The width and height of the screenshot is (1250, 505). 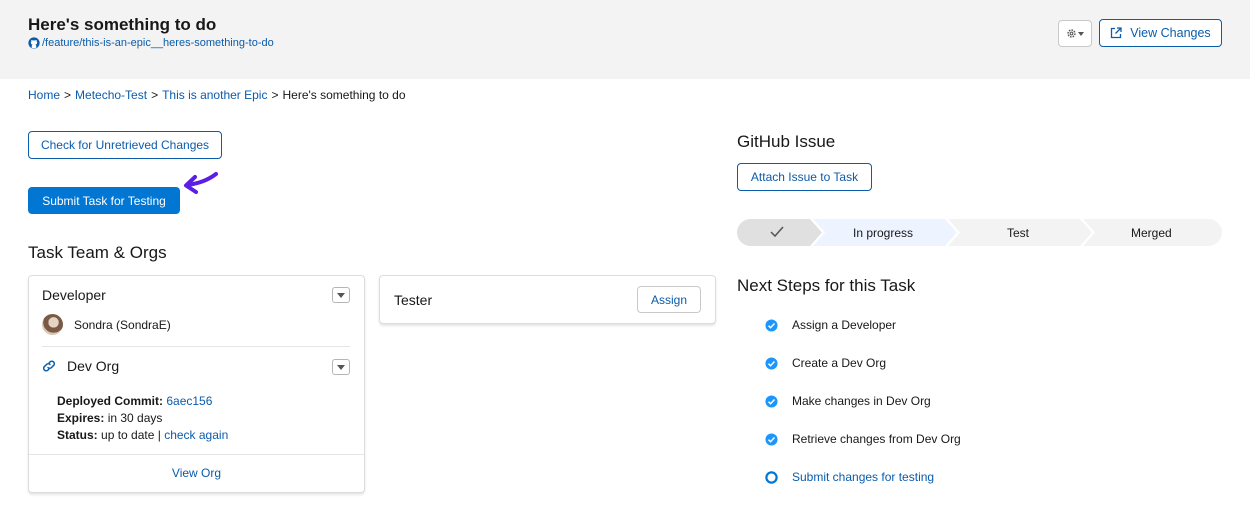 What do you see at coordinates (839, 363) in the screenshot?
I see `next-step-label: Create a Dev Org` at bounding box center [839, 363].